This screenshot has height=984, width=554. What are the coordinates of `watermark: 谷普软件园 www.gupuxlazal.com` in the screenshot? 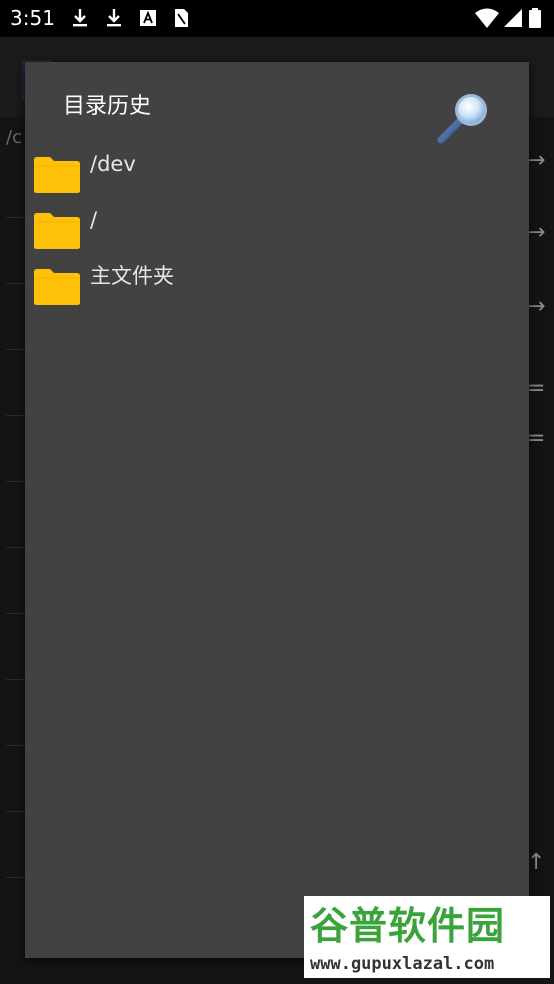 It's located at (427, 937).